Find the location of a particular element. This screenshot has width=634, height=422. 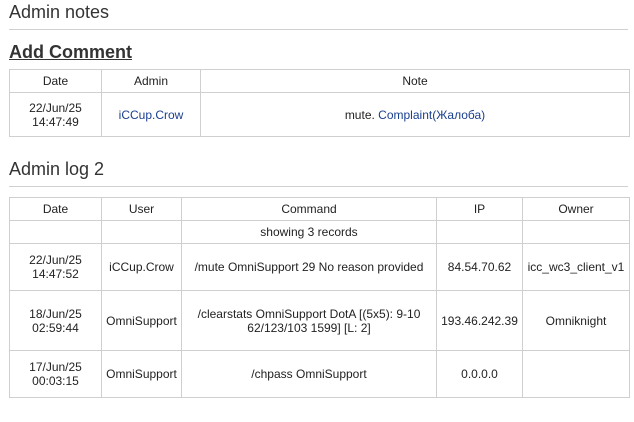

log-date: 18/Jun/25 is located at coordinates (55, 313).